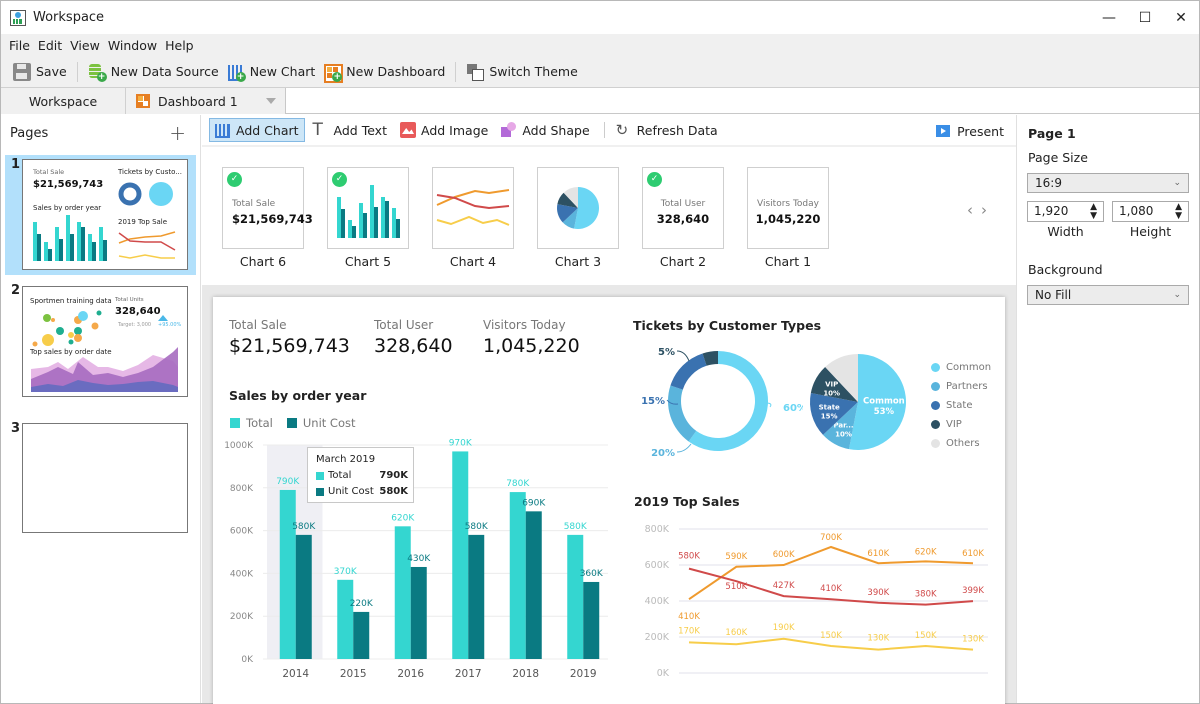 This screenshot has width=1200, height=704. Describe the element at coordinates (288, 482) in the screenshot. I see `bar-data-label: 790K` at that location.